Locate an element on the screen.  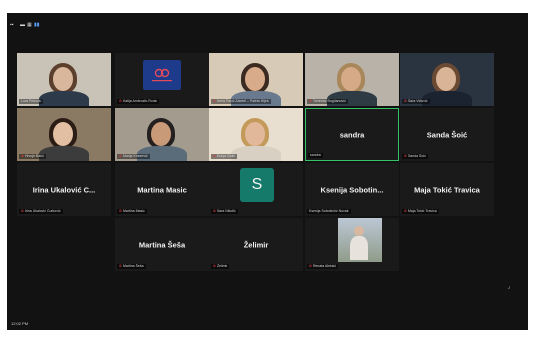
participant-name: Martina Masic is located at coordinates (162, 189).